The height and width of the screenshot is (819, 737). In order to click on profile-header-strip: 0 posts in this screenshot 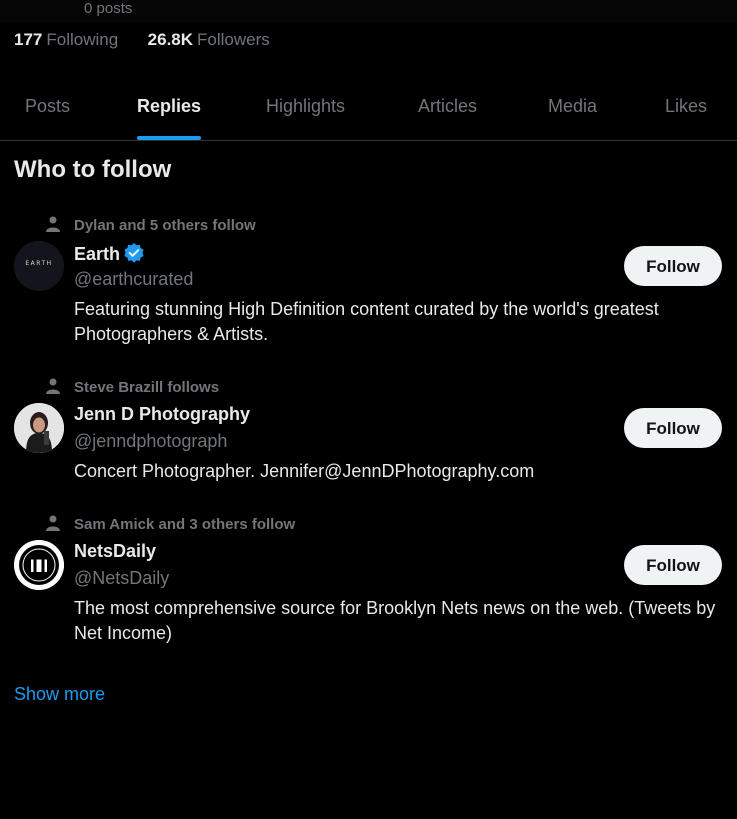, I will do `click(368, 11)`.